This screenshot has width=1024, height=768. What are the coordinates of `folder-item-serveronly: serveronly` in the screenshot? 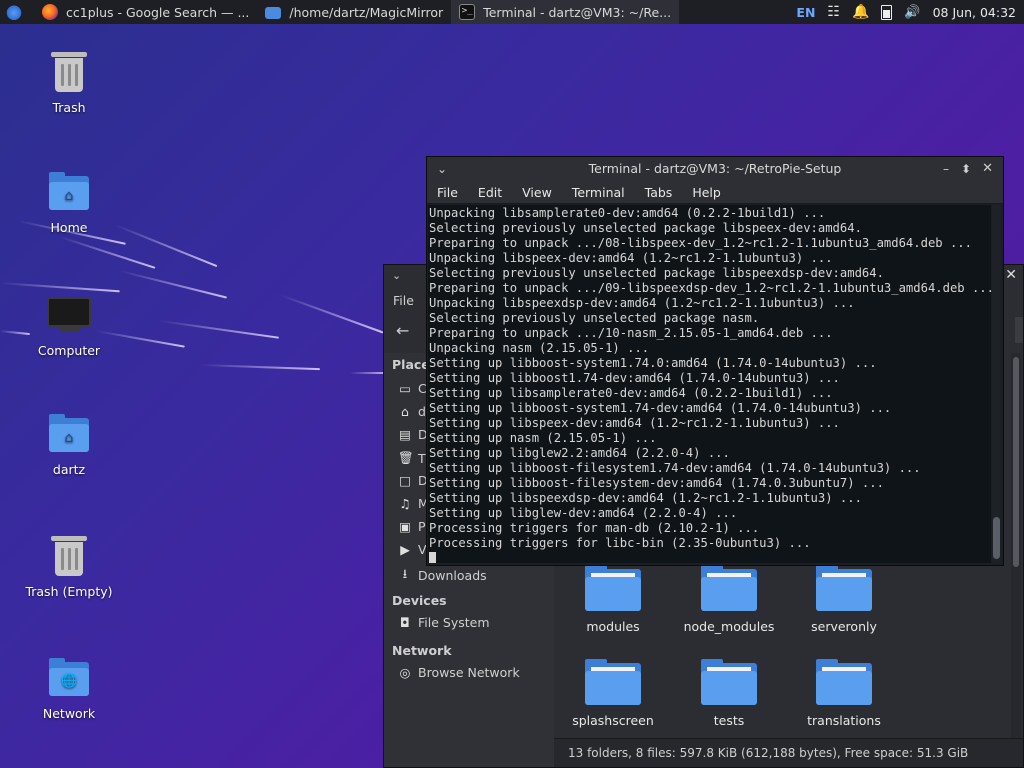 It's located at (844, 598).